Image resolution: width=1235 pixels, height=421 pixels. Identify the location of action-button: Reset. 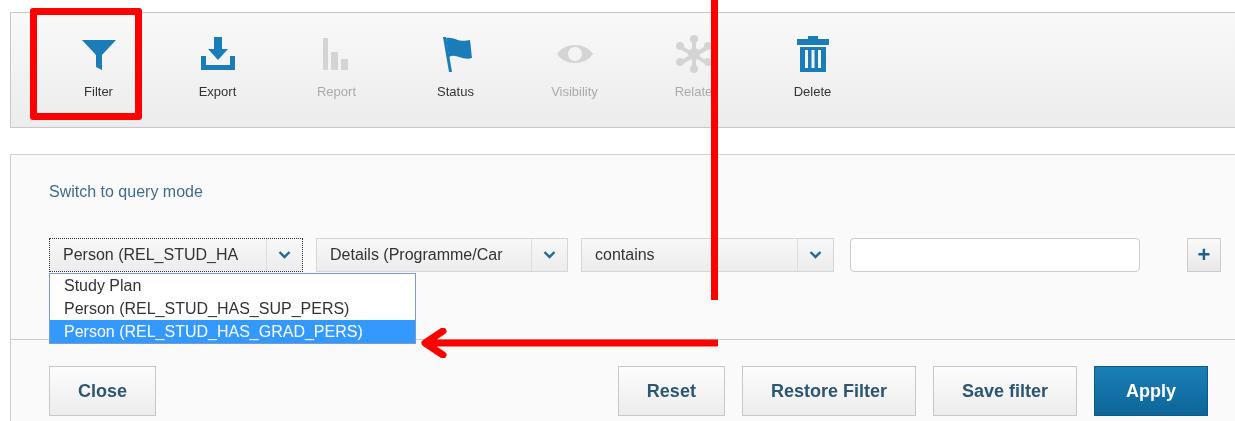
(671, 391).